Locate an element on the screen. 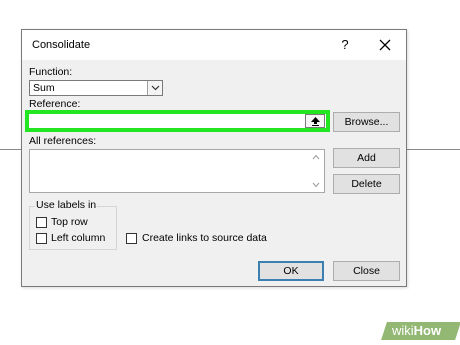  function-value: Sum is located at coordinates (44, 88).